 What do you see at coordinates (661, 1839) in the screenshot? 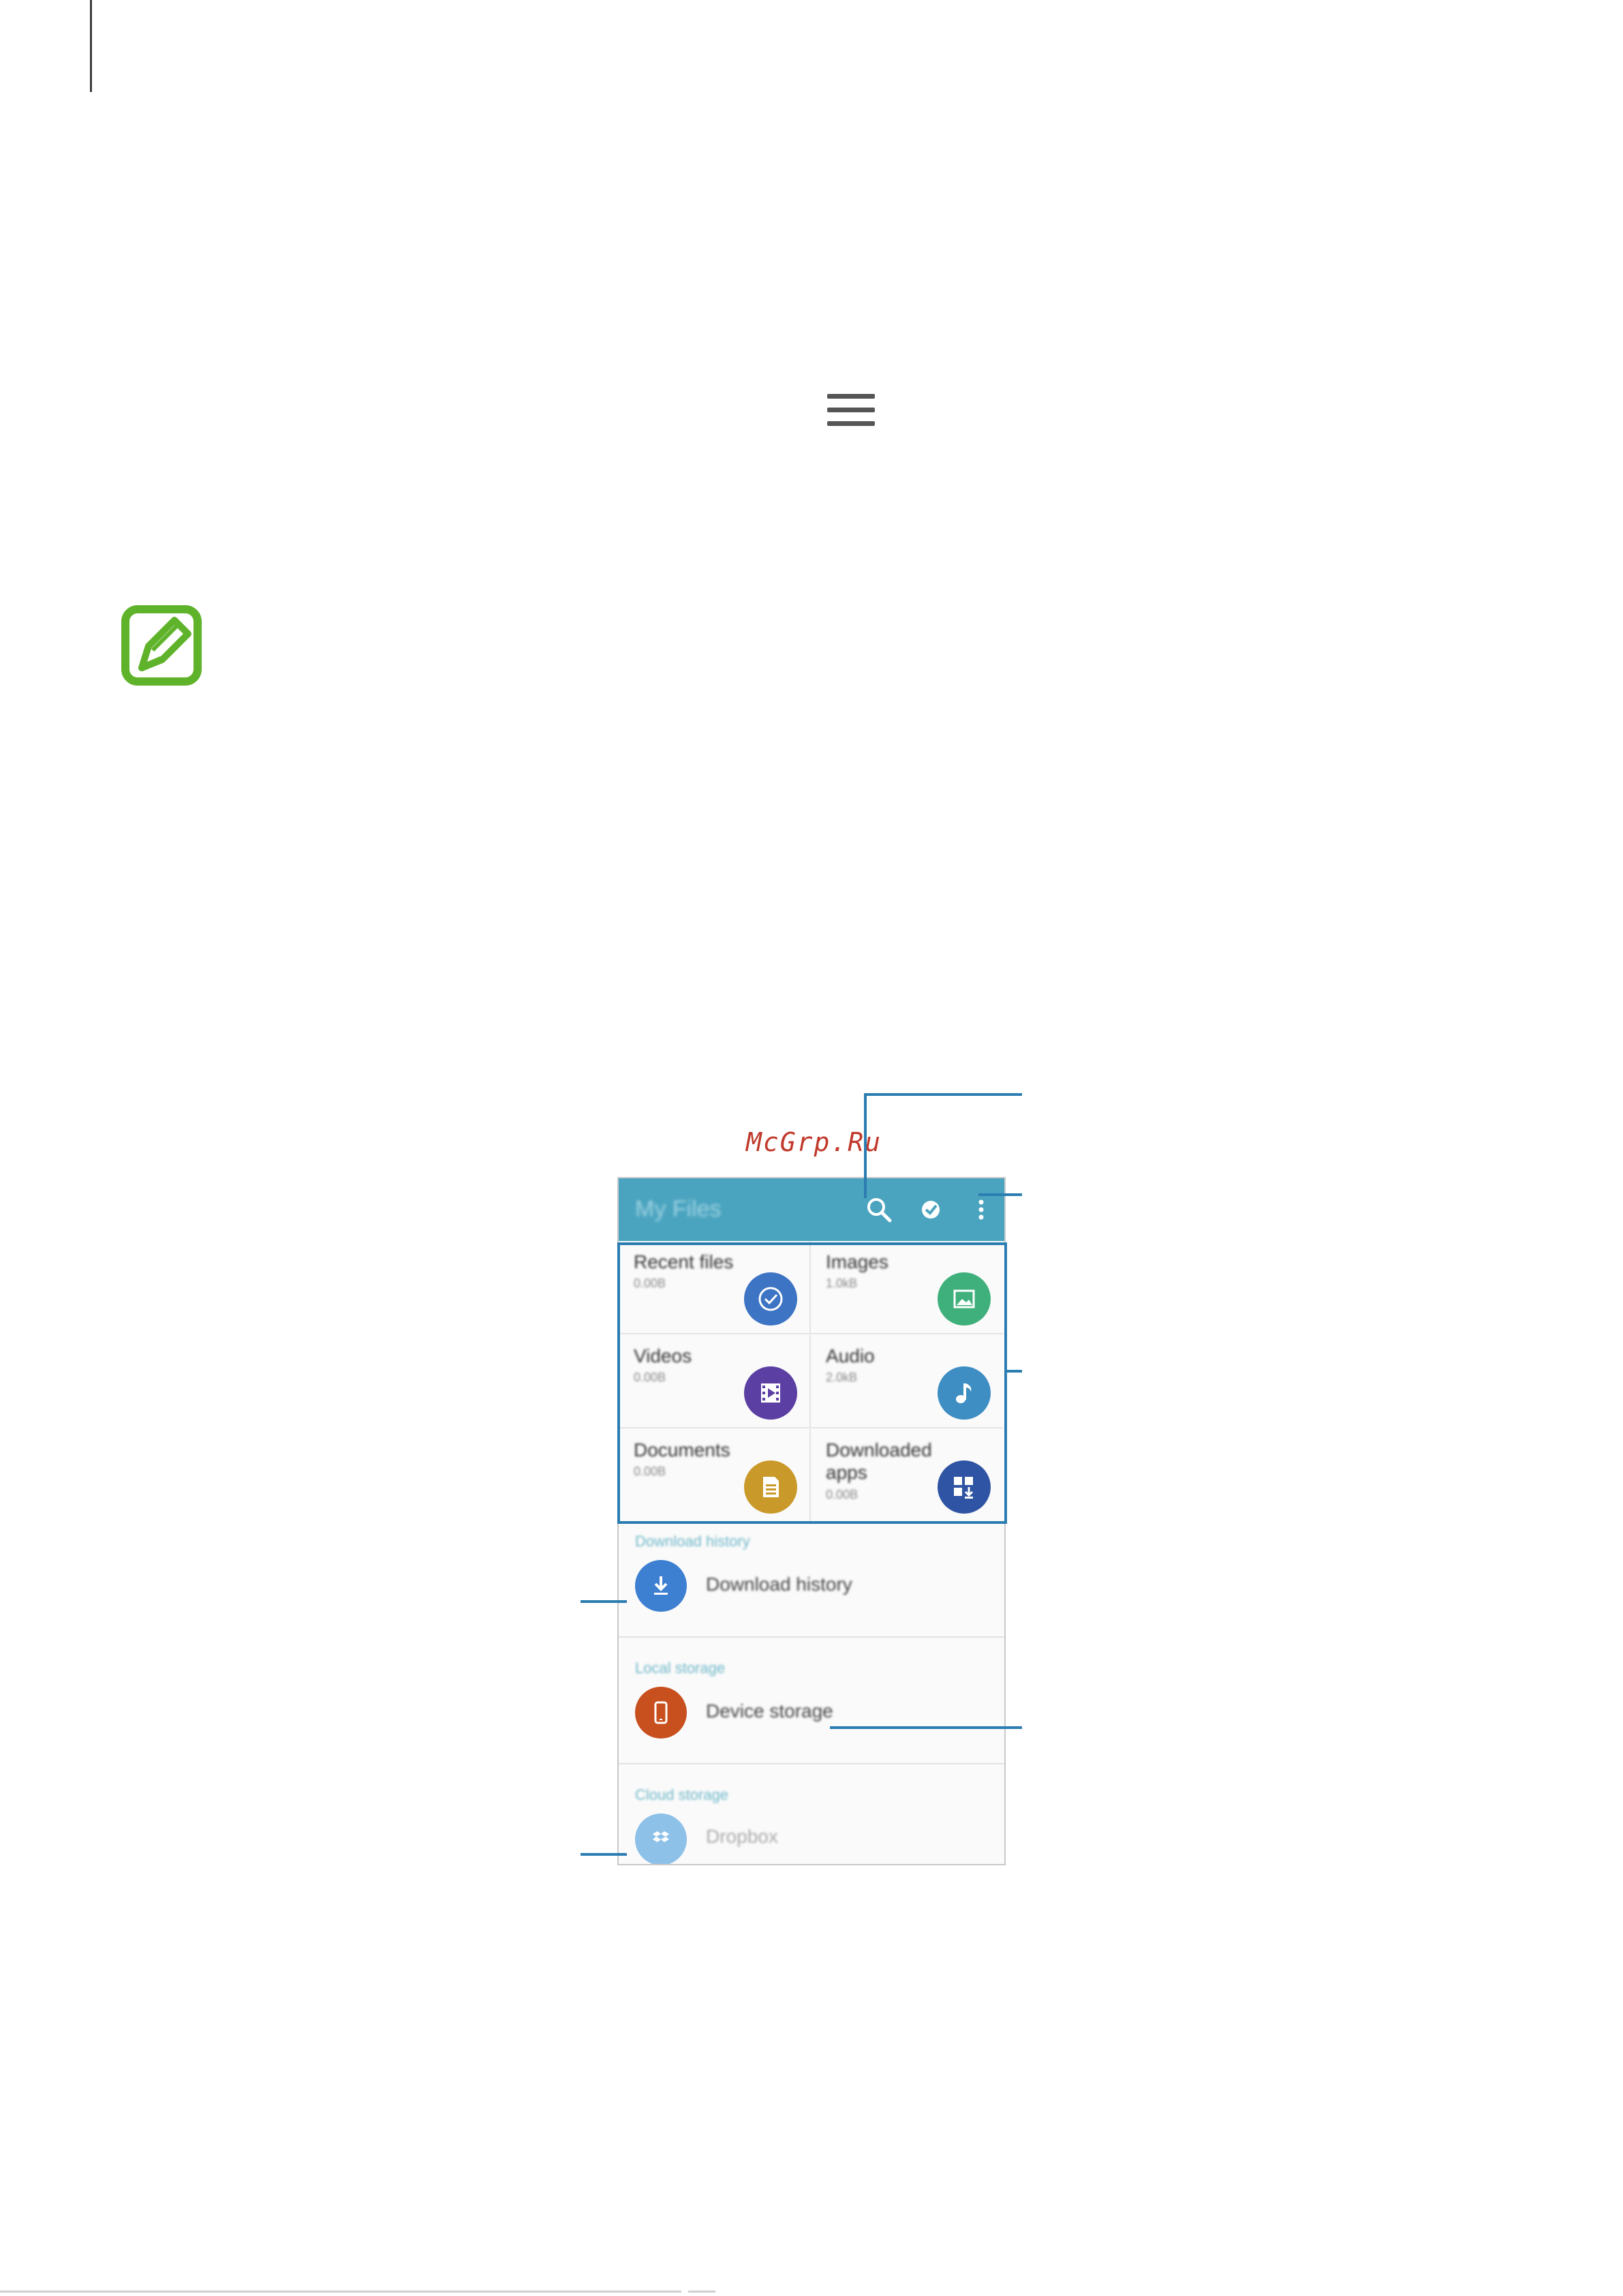
I see `dropbox-icon` at bounding box center [661, 1839].